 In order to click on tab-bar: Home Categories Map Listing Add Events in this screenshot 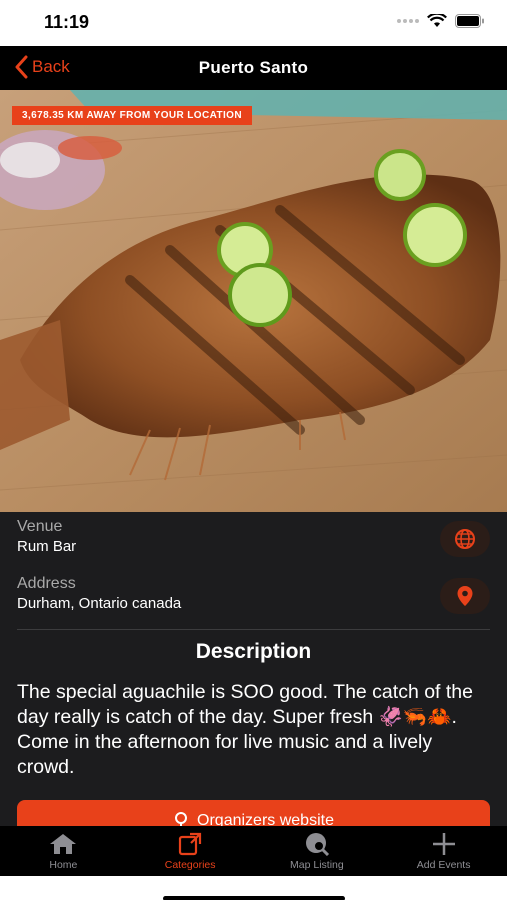, I will do `click(253, 851)`.